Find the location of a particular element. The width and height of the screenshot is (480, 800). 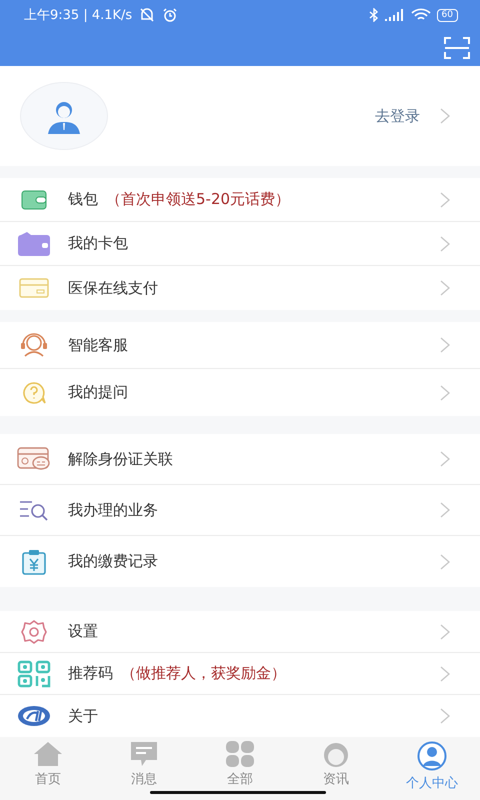

qr-code-icon is located at coordinates (34, 674).